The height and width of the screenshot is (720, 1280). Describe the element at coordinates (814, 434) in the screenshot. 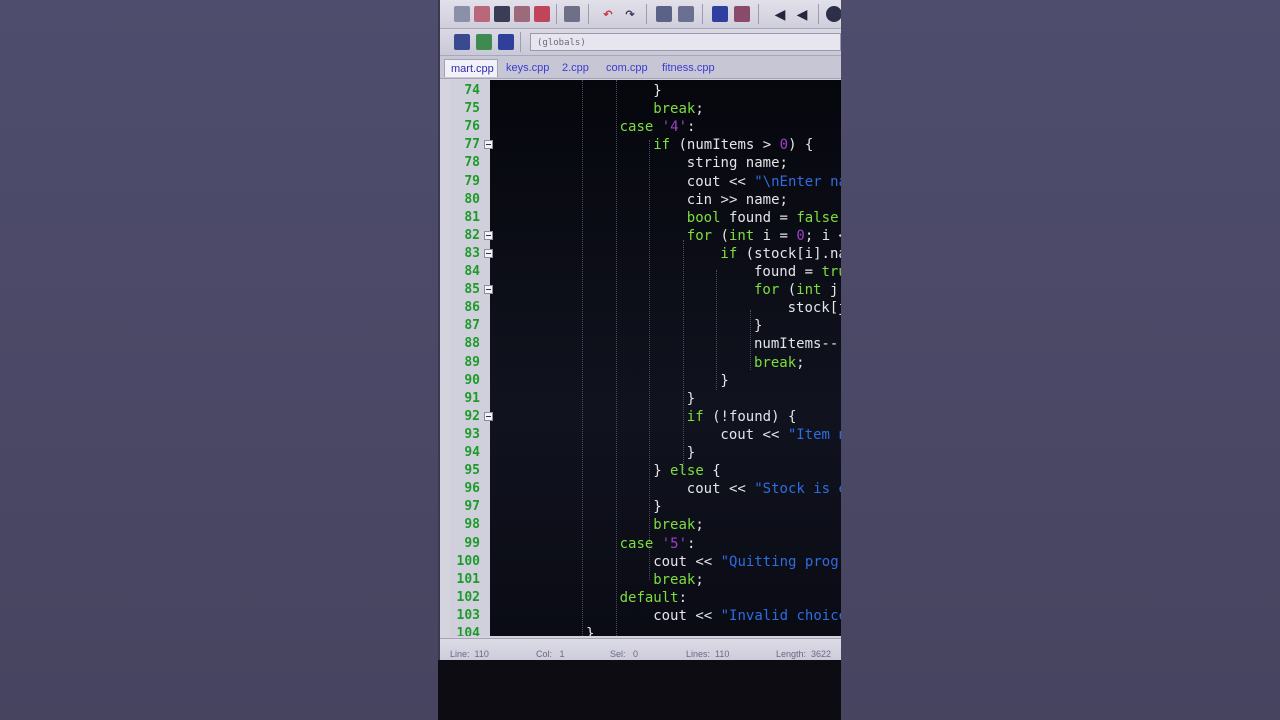

I see `code-token: "Item not` at that location.